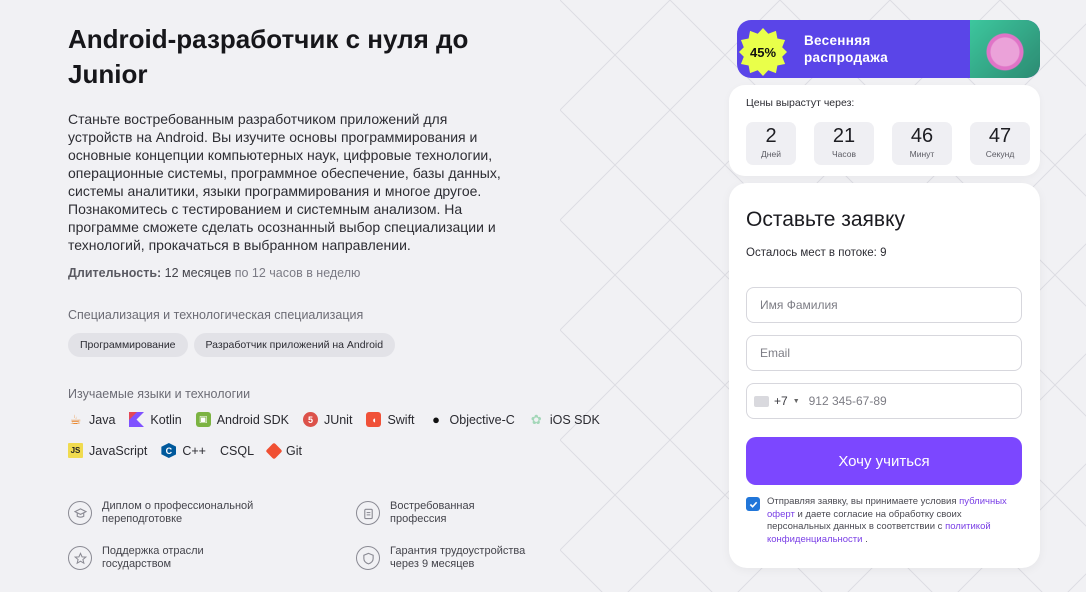 The image size is (1086, 592). What do you see at coordinates (761, 401) in the screenshot?
I see `country-flag-icon` at bounding box center [761, 401].